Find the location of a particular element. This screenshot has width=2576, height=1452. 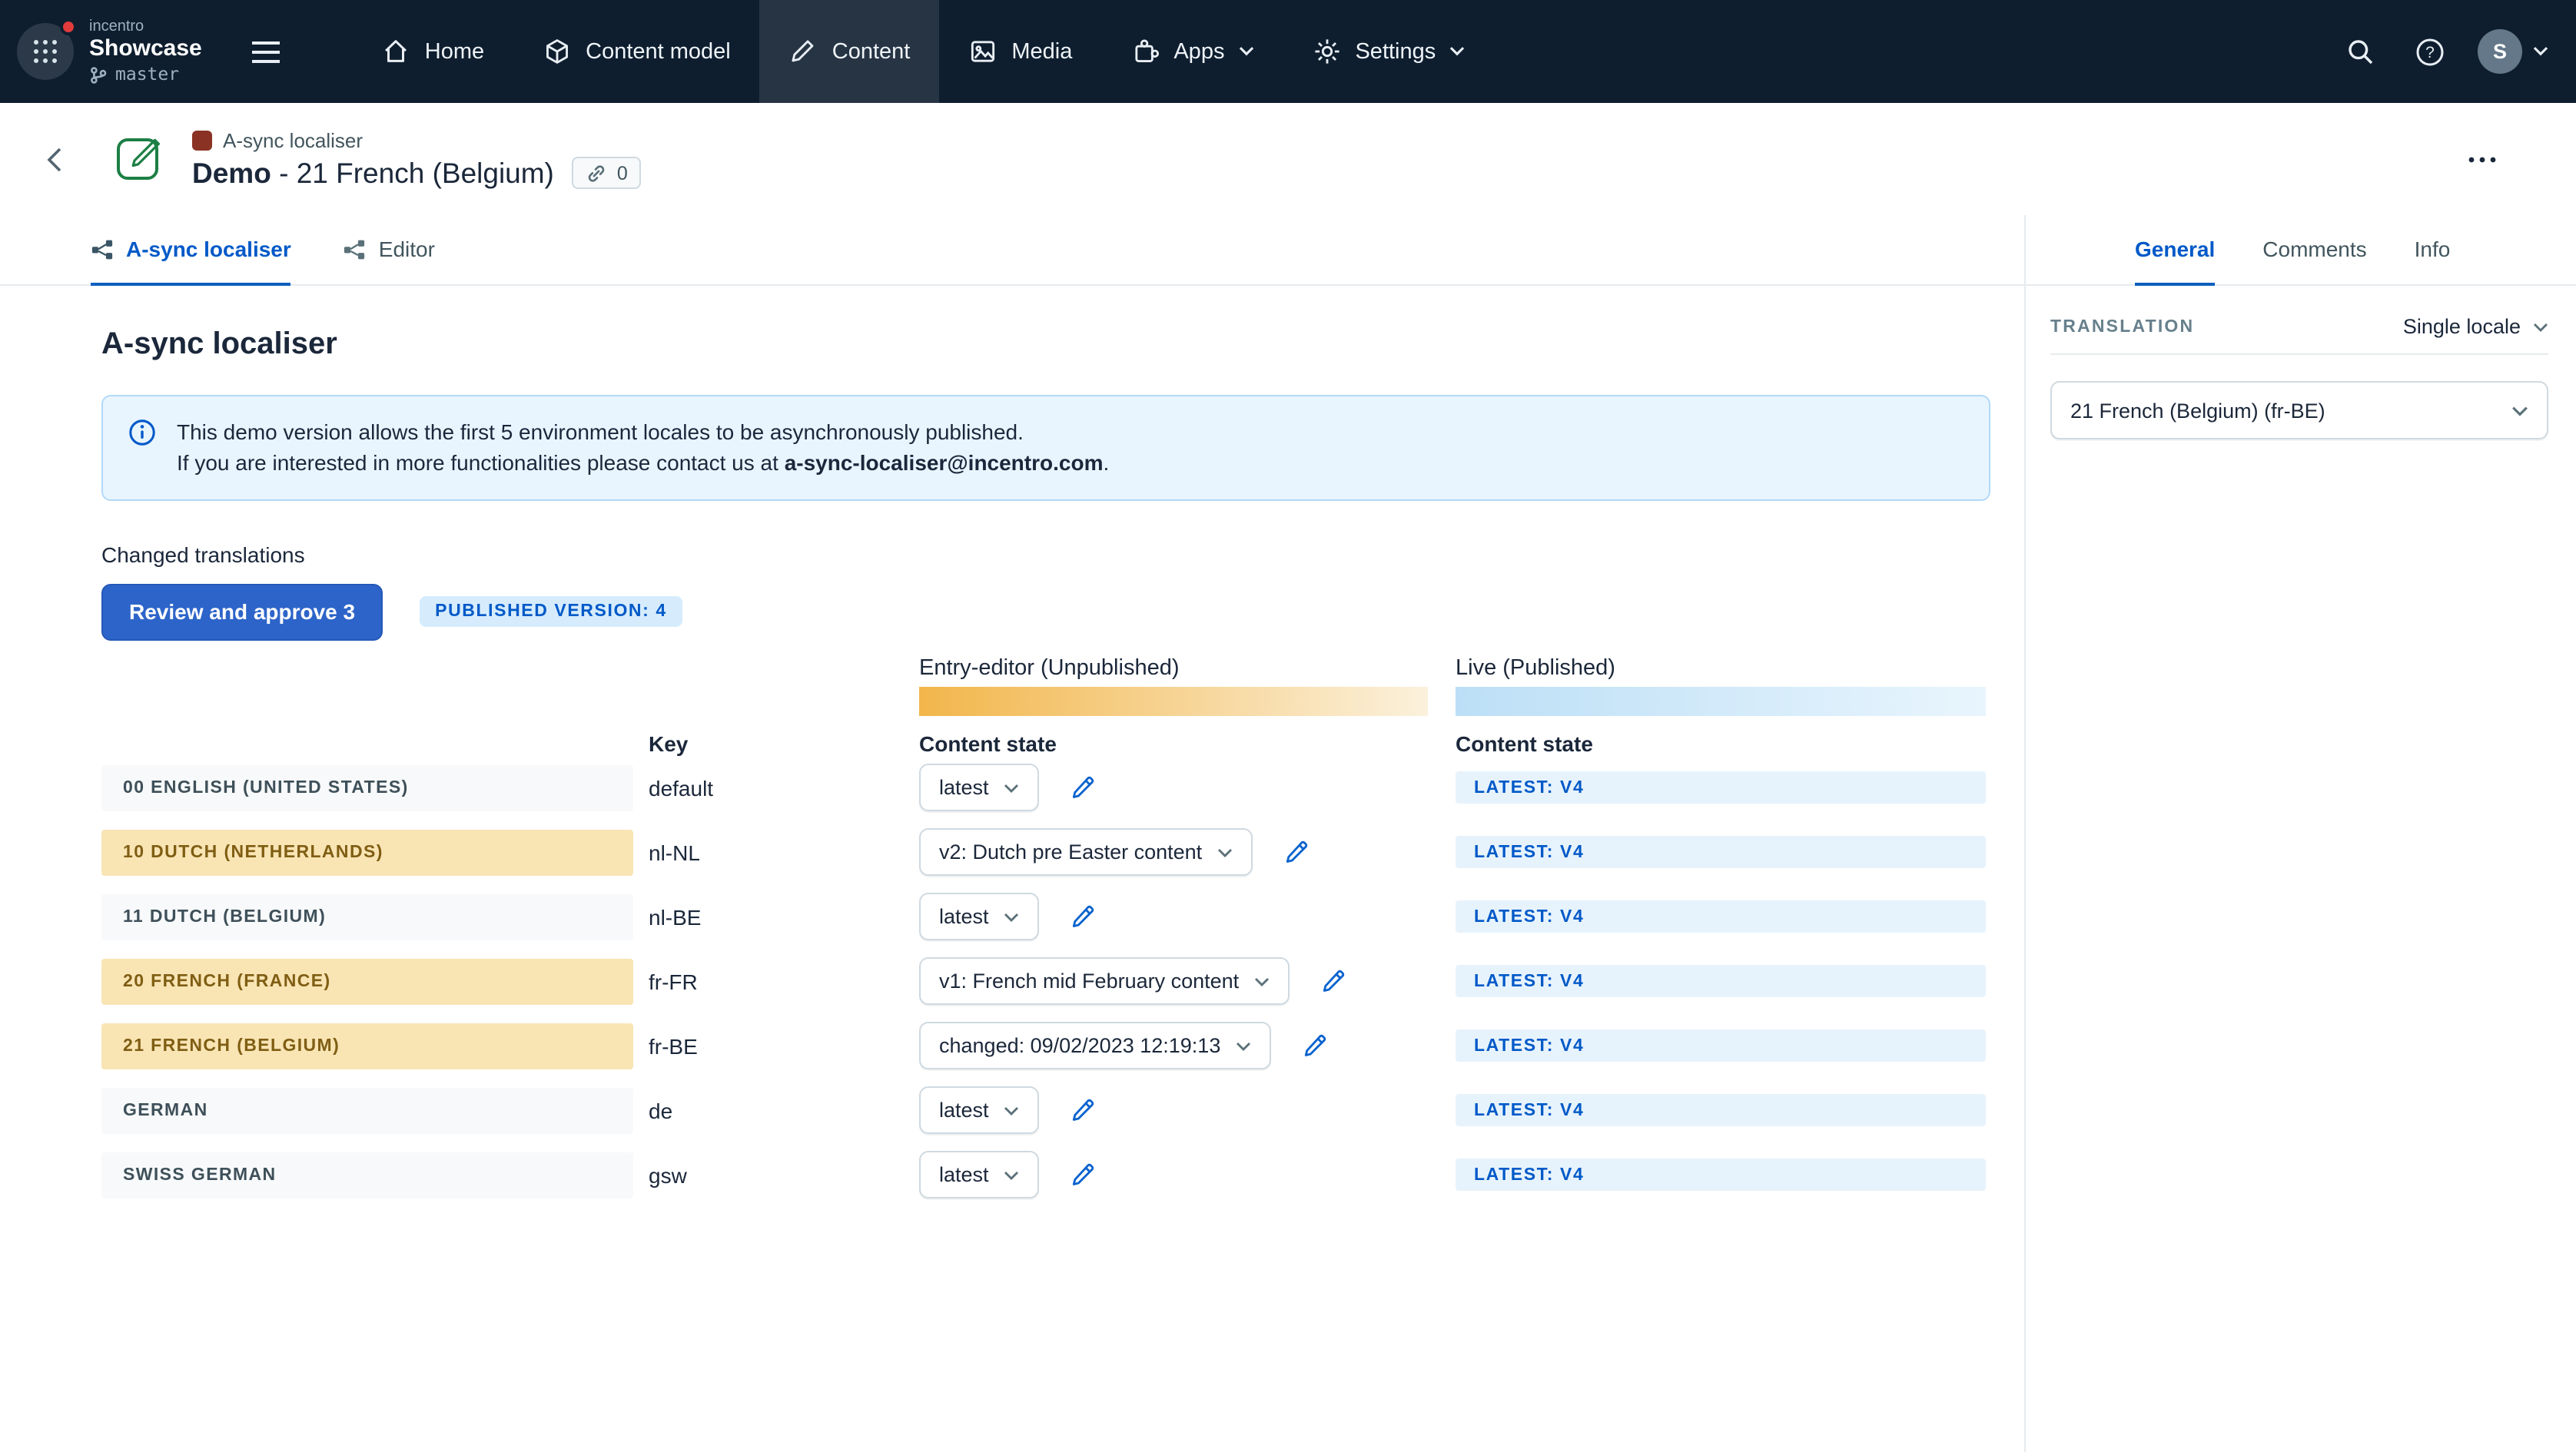

links-count-chip: 0 is located at coordinates (607, 173).